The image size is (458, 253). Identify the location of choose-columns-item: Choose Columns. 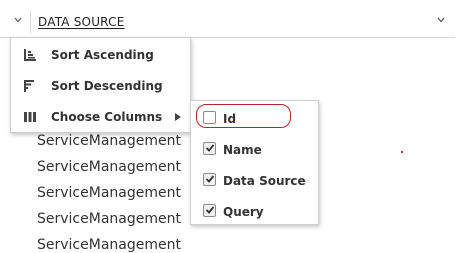
(100, 117).